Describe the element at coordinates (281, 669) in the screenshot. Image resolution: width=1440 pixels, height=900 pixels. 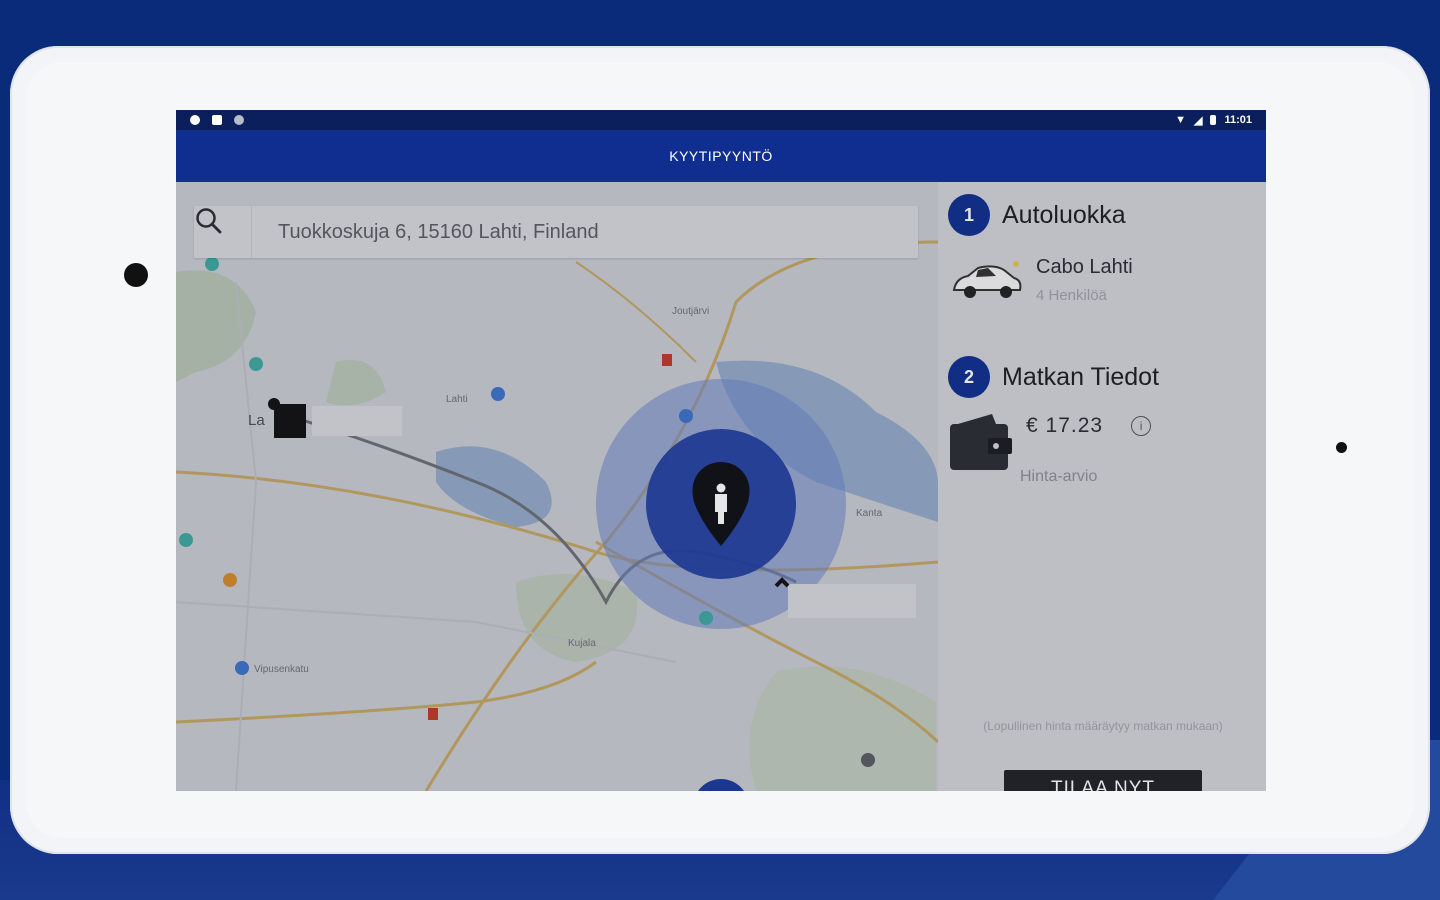
I see `map-label: Vipusenkatu` at that location.